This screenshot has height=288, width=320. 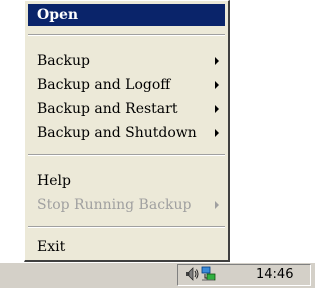 I want to click on menu-item-help: Help, so click(x=126, y=181).